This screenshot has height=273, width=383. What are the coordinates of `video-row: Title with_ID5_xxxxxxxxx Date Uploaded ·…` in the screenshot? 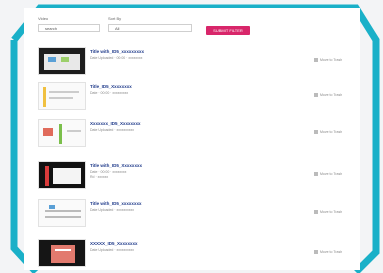 It's located at (203, 62).